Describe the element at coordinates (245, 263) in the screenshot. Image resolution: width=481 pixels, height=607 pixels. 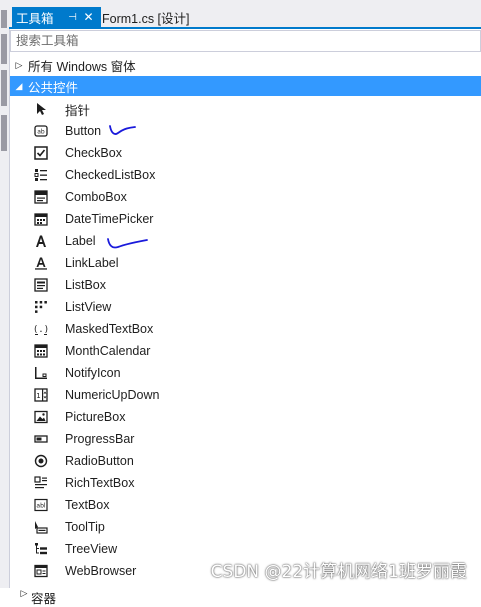
I see `toolbox-item-linklabel: LinkLabel` at that location.